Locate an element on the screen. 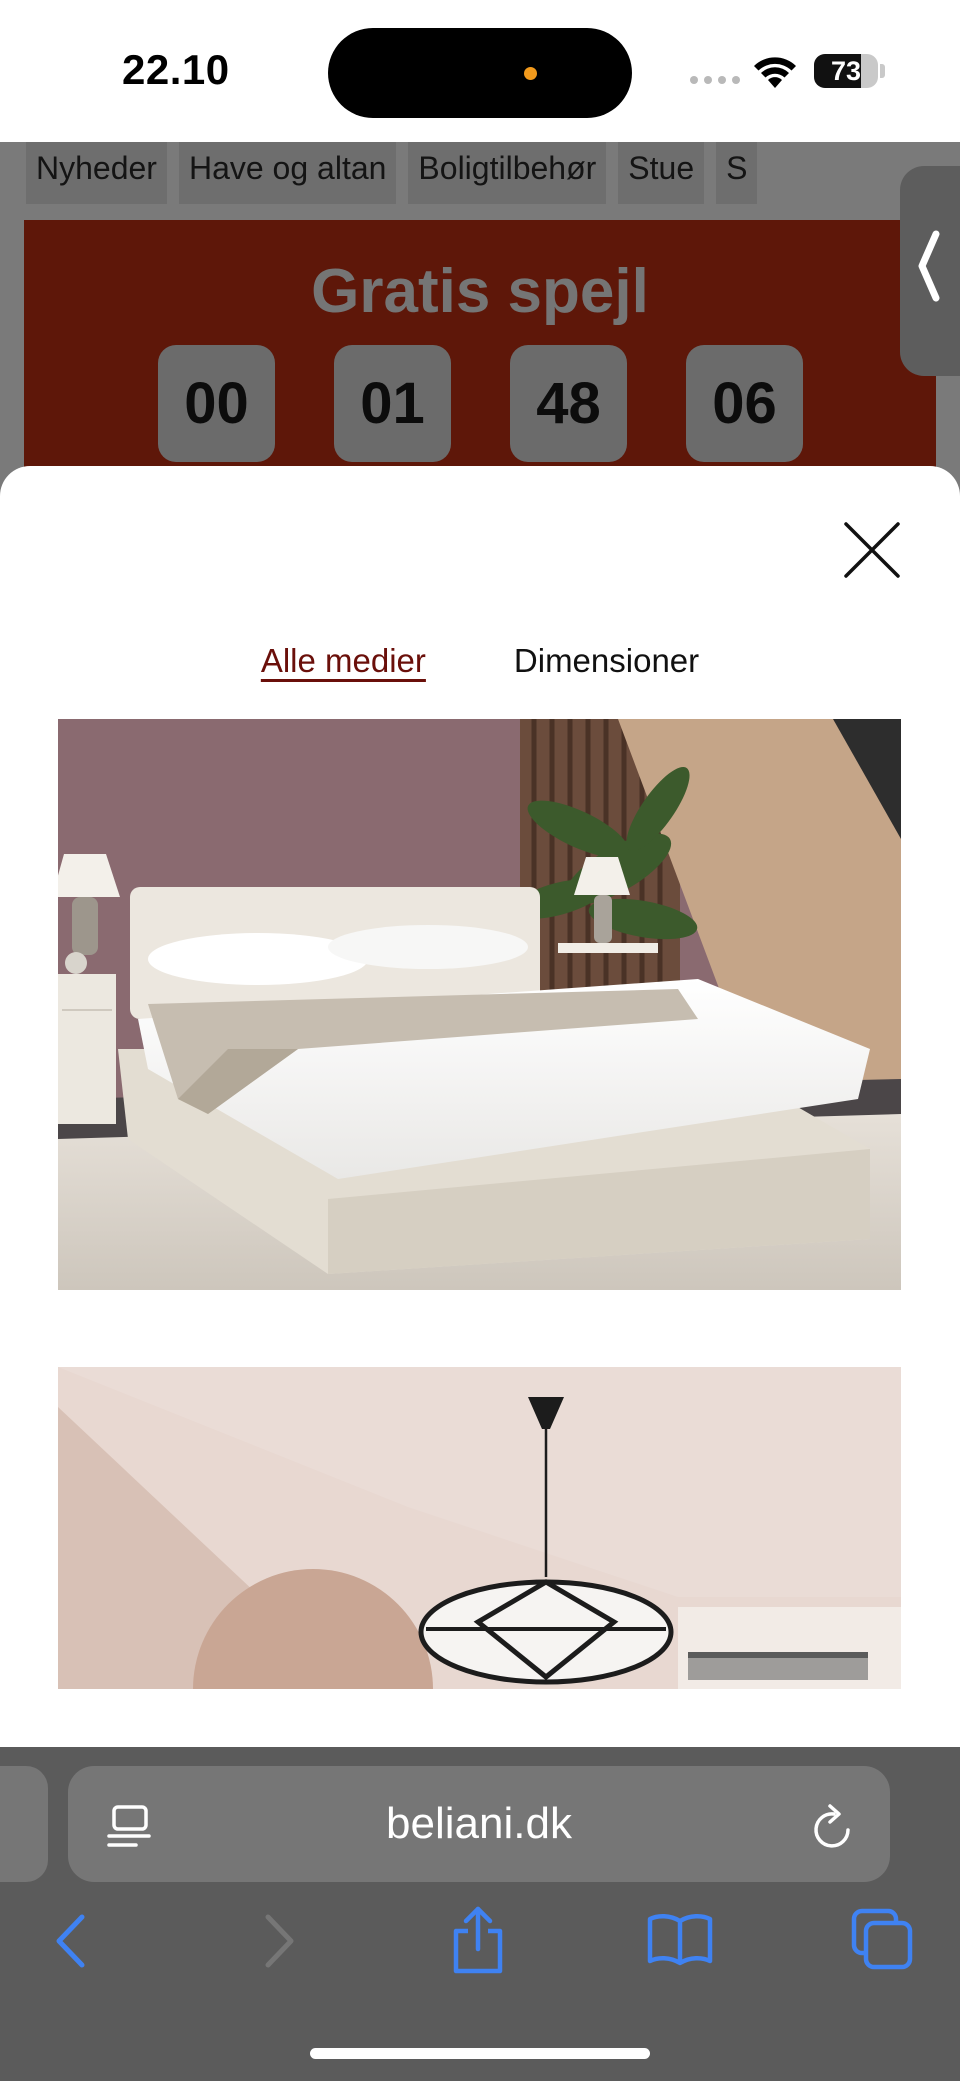 This screenshot has width=960, height=2081. status-bar: 22.10 73 is located at coordinates (480, 71).